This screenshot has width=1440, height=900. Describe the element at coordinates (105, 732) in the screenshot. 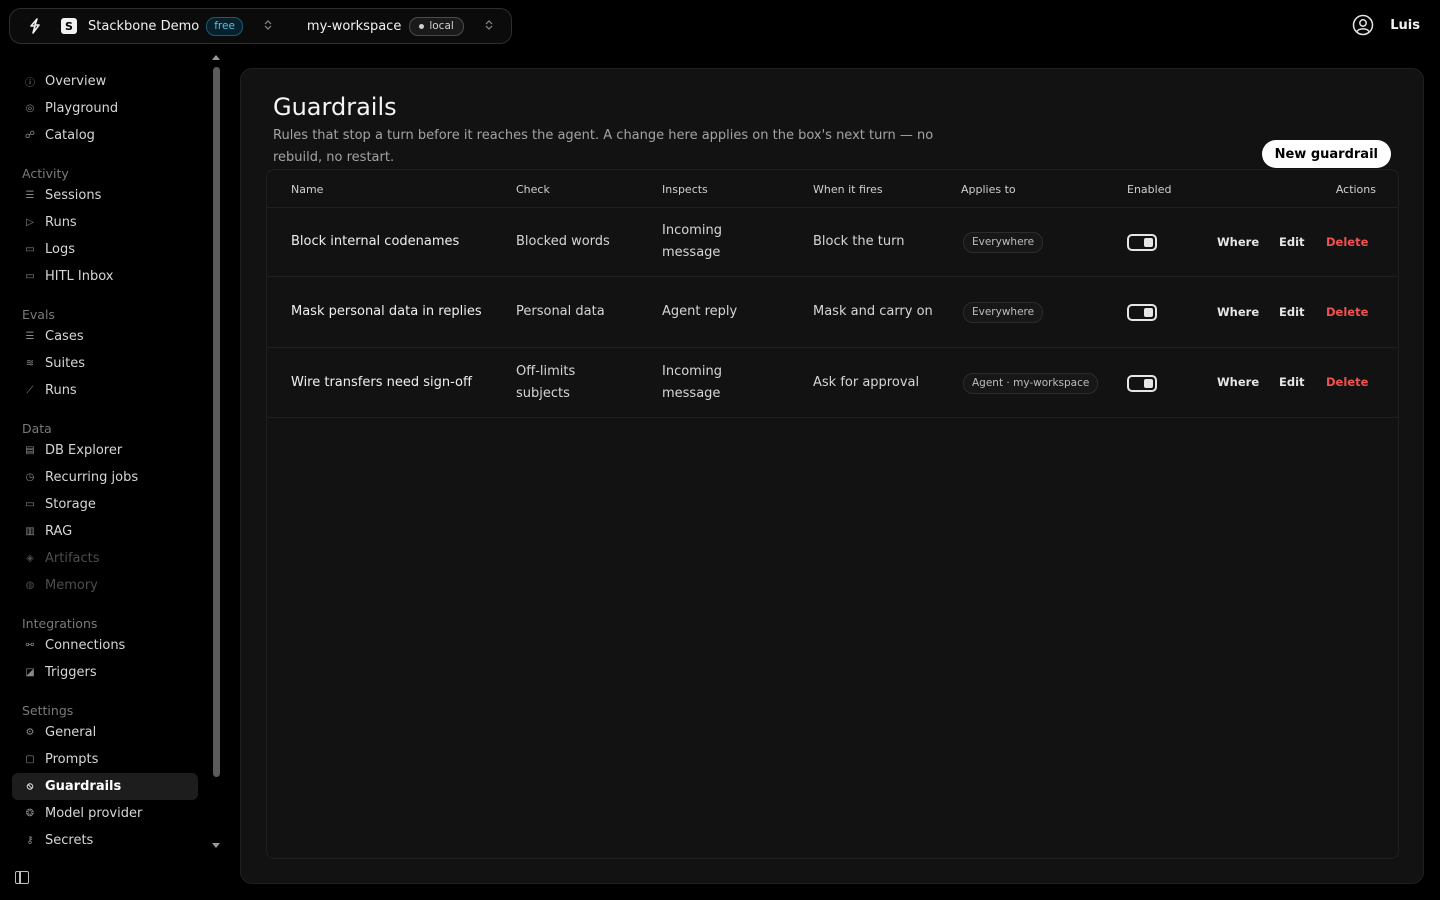

I see `sidebar-item-general: ⚙ General` at that location.